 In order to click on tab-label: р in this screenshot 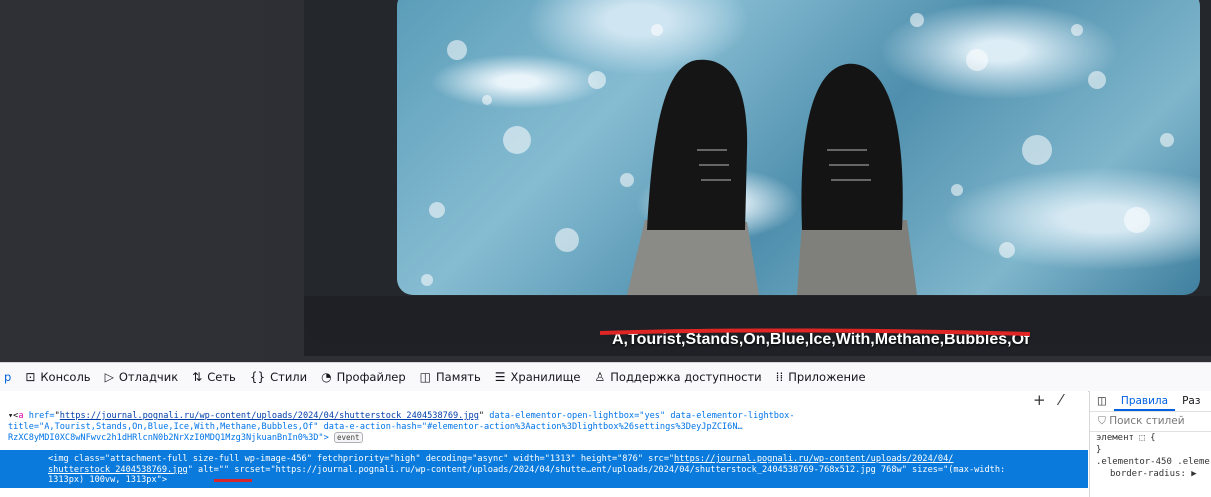, I will do `click(8, 377)`.